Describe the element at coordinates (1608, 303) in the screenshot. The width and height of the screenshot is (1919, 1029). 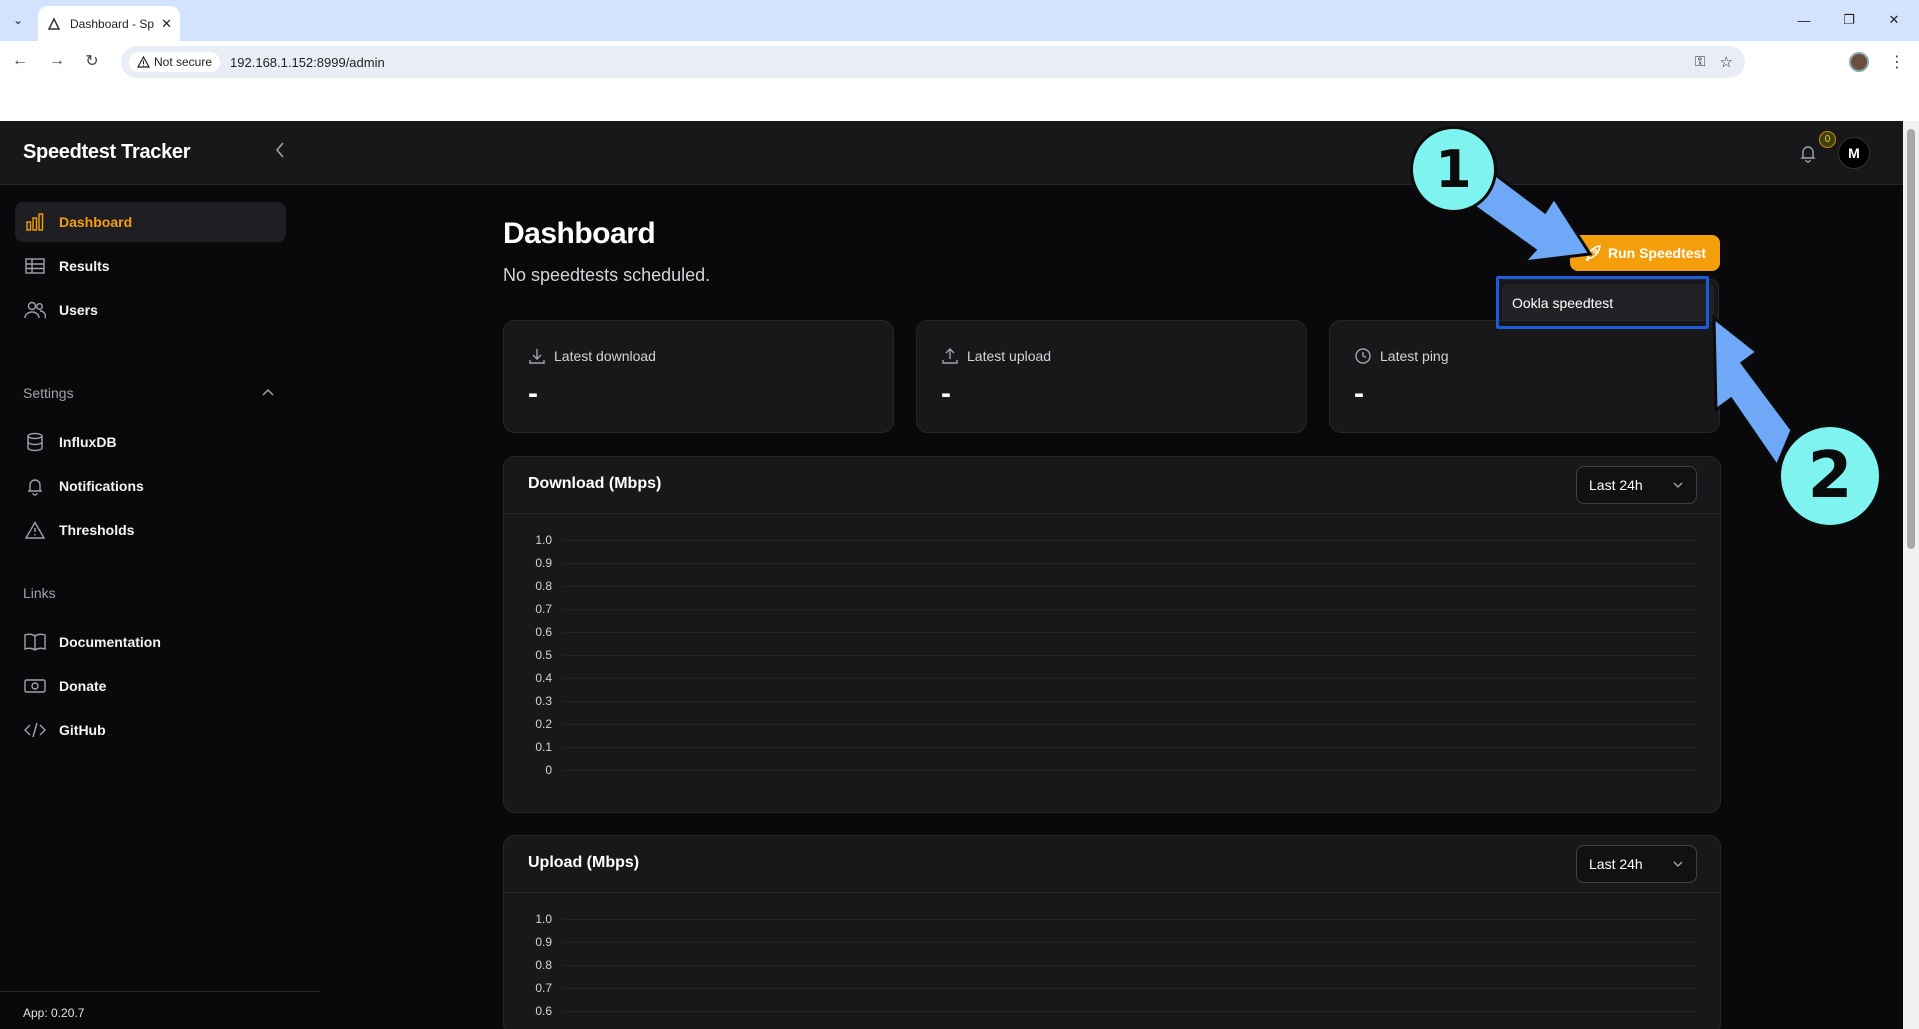
I see `ookla-speedtest-menu-item: Ookla speedtest` at that location.